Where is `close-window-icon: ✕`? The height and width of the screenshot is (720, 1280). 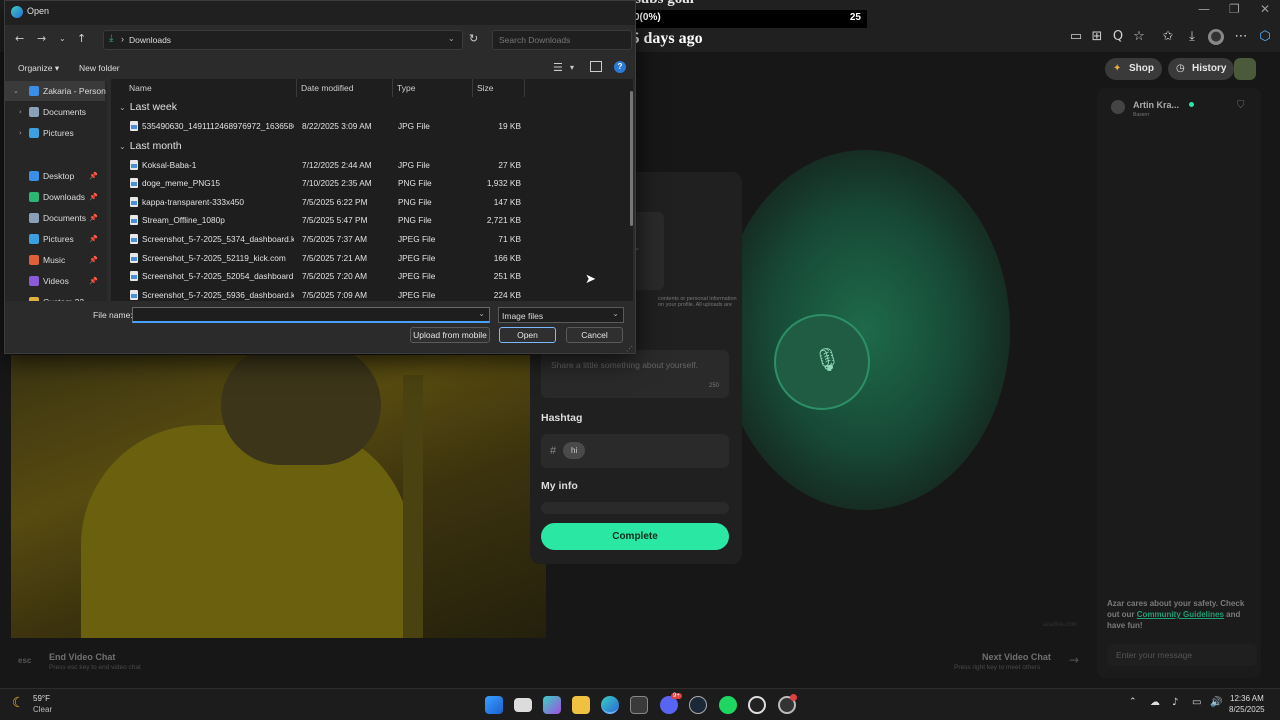
close-window-icon: ✕ is located at coordinates (1265, 9).